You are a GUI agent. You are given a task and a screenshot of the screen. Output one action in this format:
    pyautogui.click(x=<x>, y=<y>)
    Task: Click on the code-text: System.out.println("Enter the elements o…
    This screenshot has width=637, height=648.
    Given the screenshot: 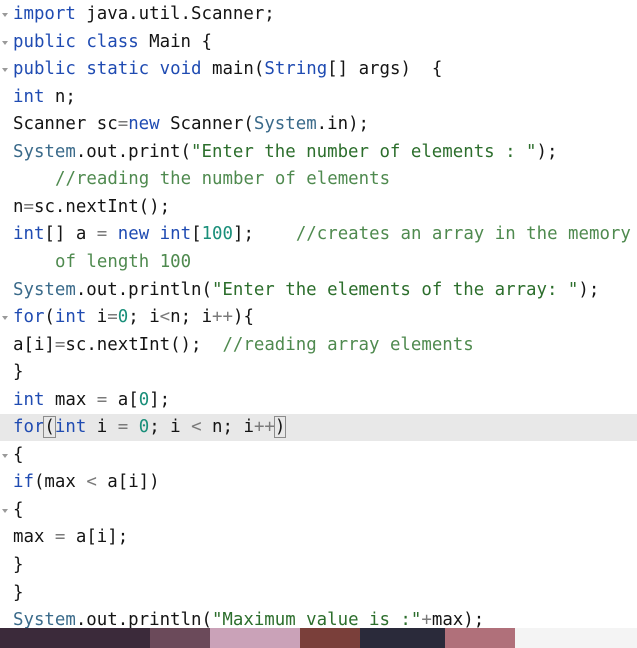 What is the action you would take?
    pyautogui.click(x=306, y=290)
    